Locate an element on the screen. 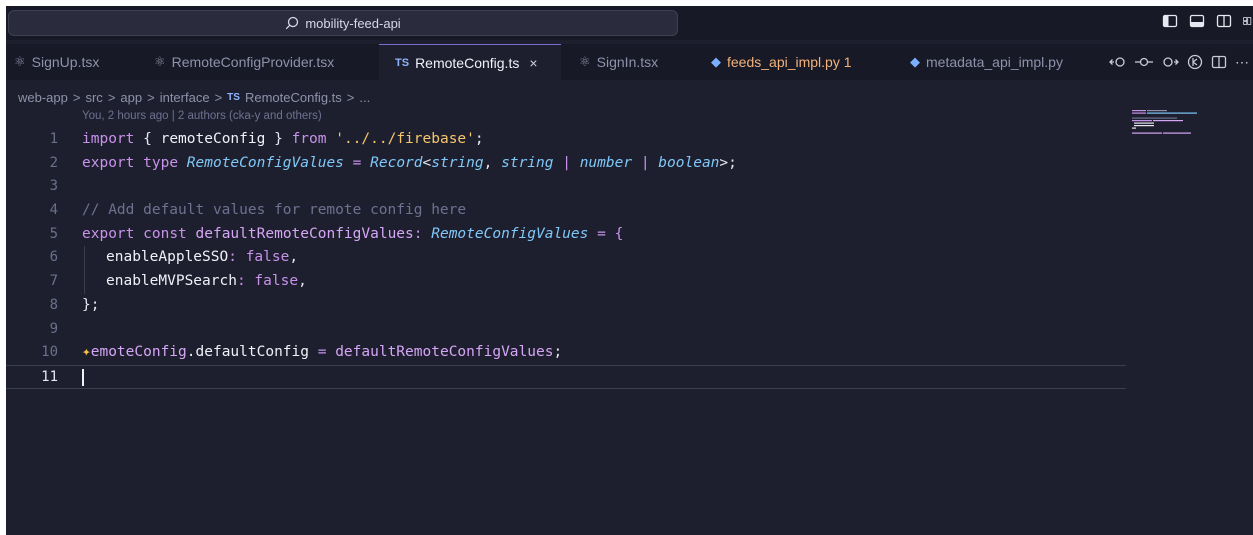 This screenshot has height=535, width=1253. typescript-icon: TS is located at coordinates (402, 62).